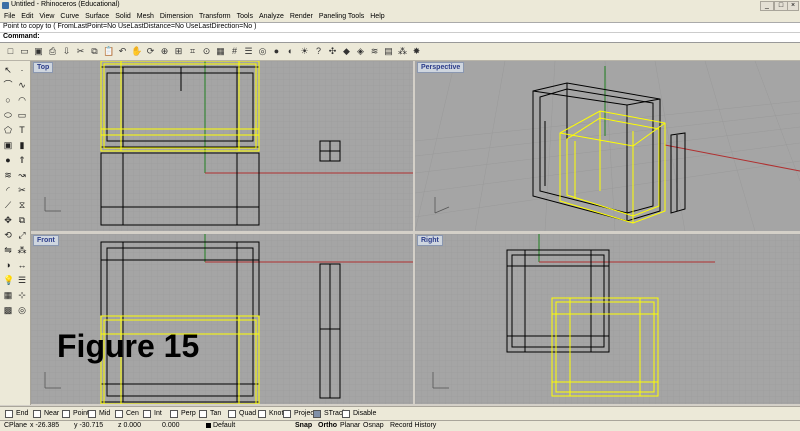 The height and width of the screenshot is (431, 800). What do you see at coordinates (441, 67) in the screenshot?
I see `viewport-perspective-title: Perspective` at bounding box center [441, 67].